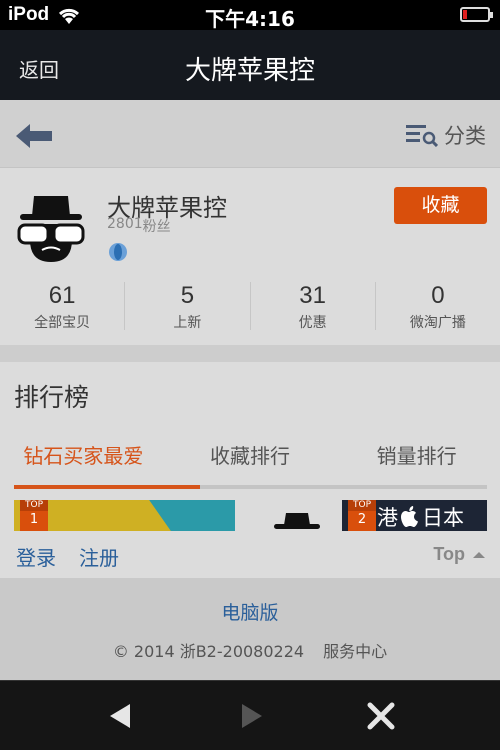 The width and height of the screenshot is (500, 750). What do you see at coordinates (121, 716) in the screenshot?
I see `browser-back-icon` at bounding box center [121, 716].